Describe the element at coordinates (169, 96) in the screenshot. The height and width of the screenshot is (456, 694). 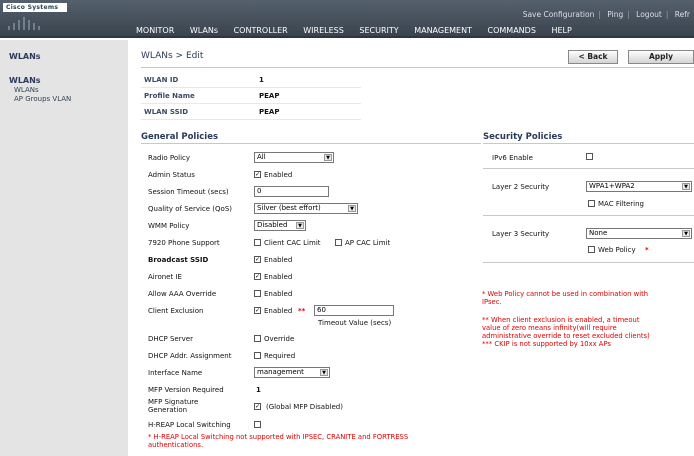
I see `profile-name-label: Profile Name` at that location.